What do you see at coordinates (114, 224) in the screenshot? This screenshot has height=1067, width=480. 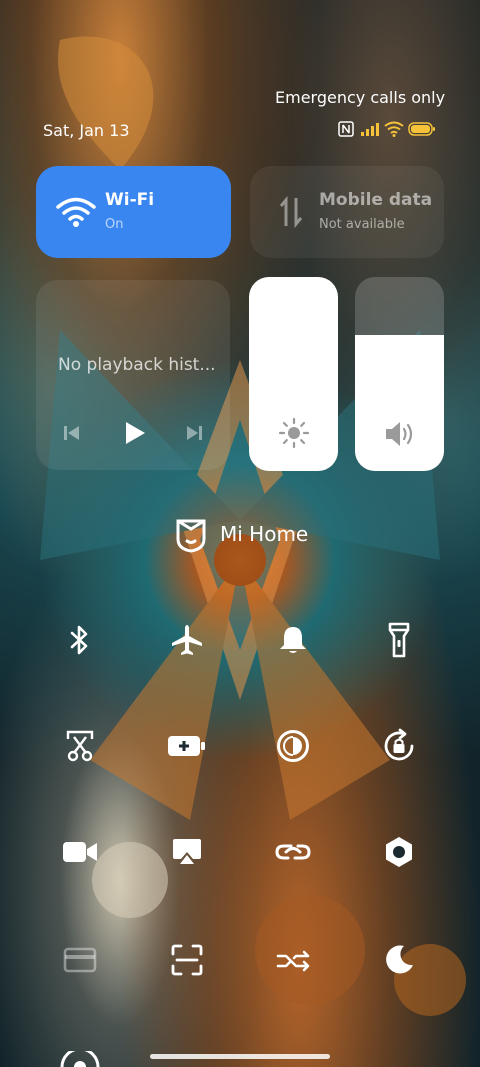 I see `wifi-tile-status: On` at bounding box center [114, 224].